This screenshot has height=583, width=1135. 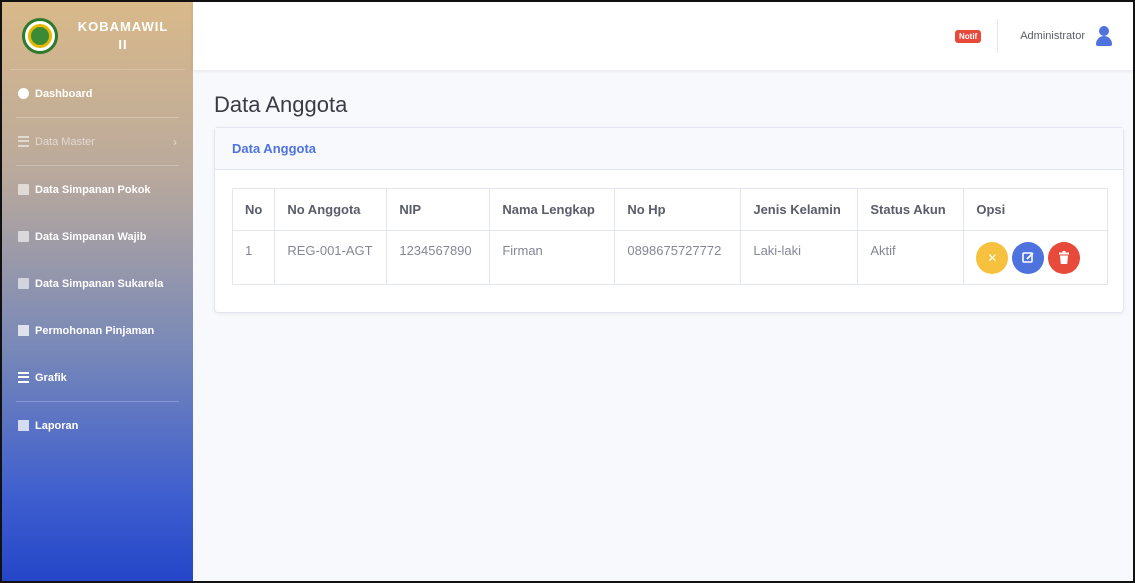 I want to click on table-cell: Firman, so click(x=552, y=257).